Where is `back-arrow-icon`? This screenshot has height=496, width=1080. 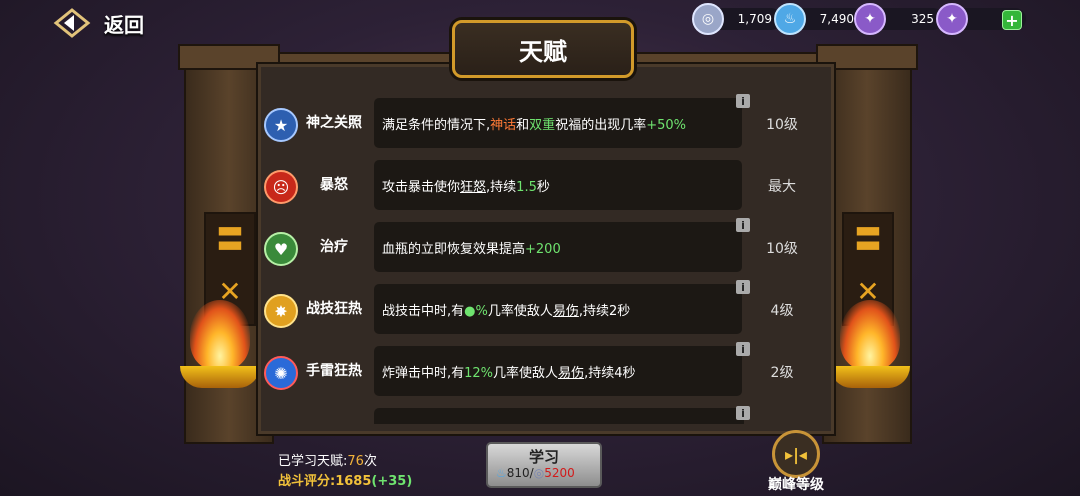
back-arrow-icon is located at coordinates (72, 23).